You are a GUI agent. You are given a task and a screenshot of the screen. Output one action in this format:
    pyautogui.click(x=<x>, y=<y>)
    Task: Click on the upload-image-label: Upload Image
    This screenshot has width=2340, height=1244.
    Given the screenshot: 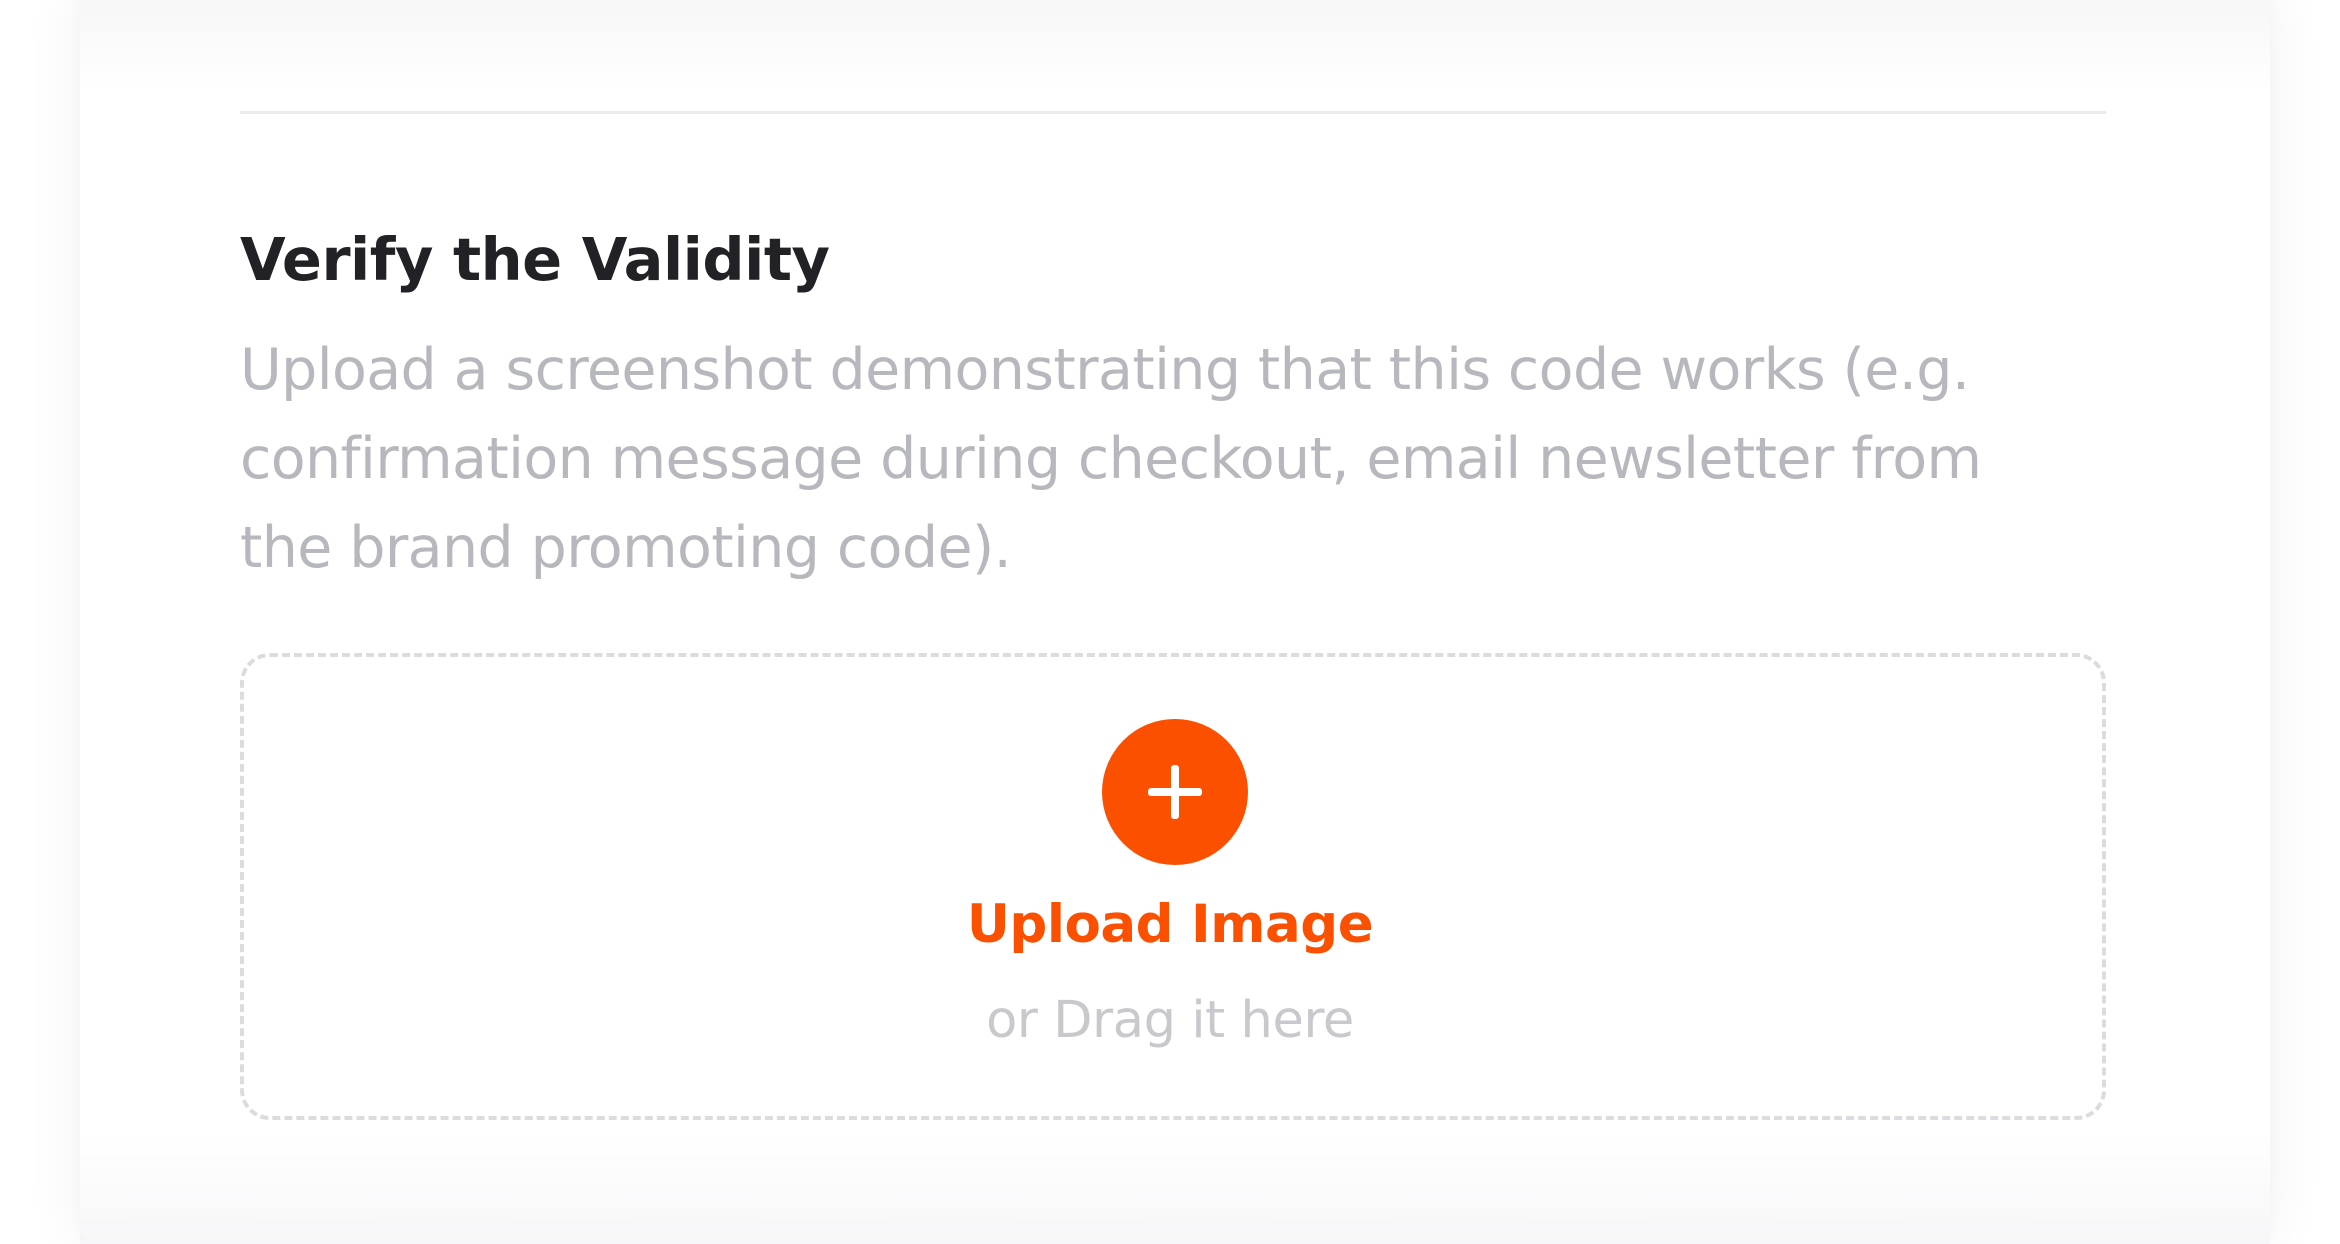 What is the action you would take?
    pyautogui.click(x=1170, y=925)
    